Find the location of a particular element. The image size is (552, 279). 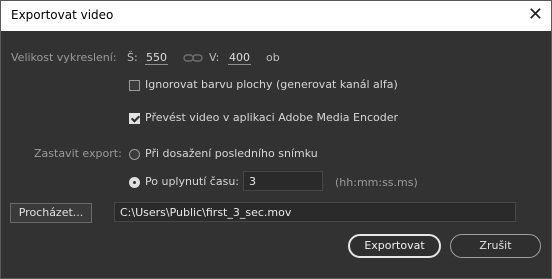

after-time-label: Po uplynutí času: is located at coordinates (192, 181).